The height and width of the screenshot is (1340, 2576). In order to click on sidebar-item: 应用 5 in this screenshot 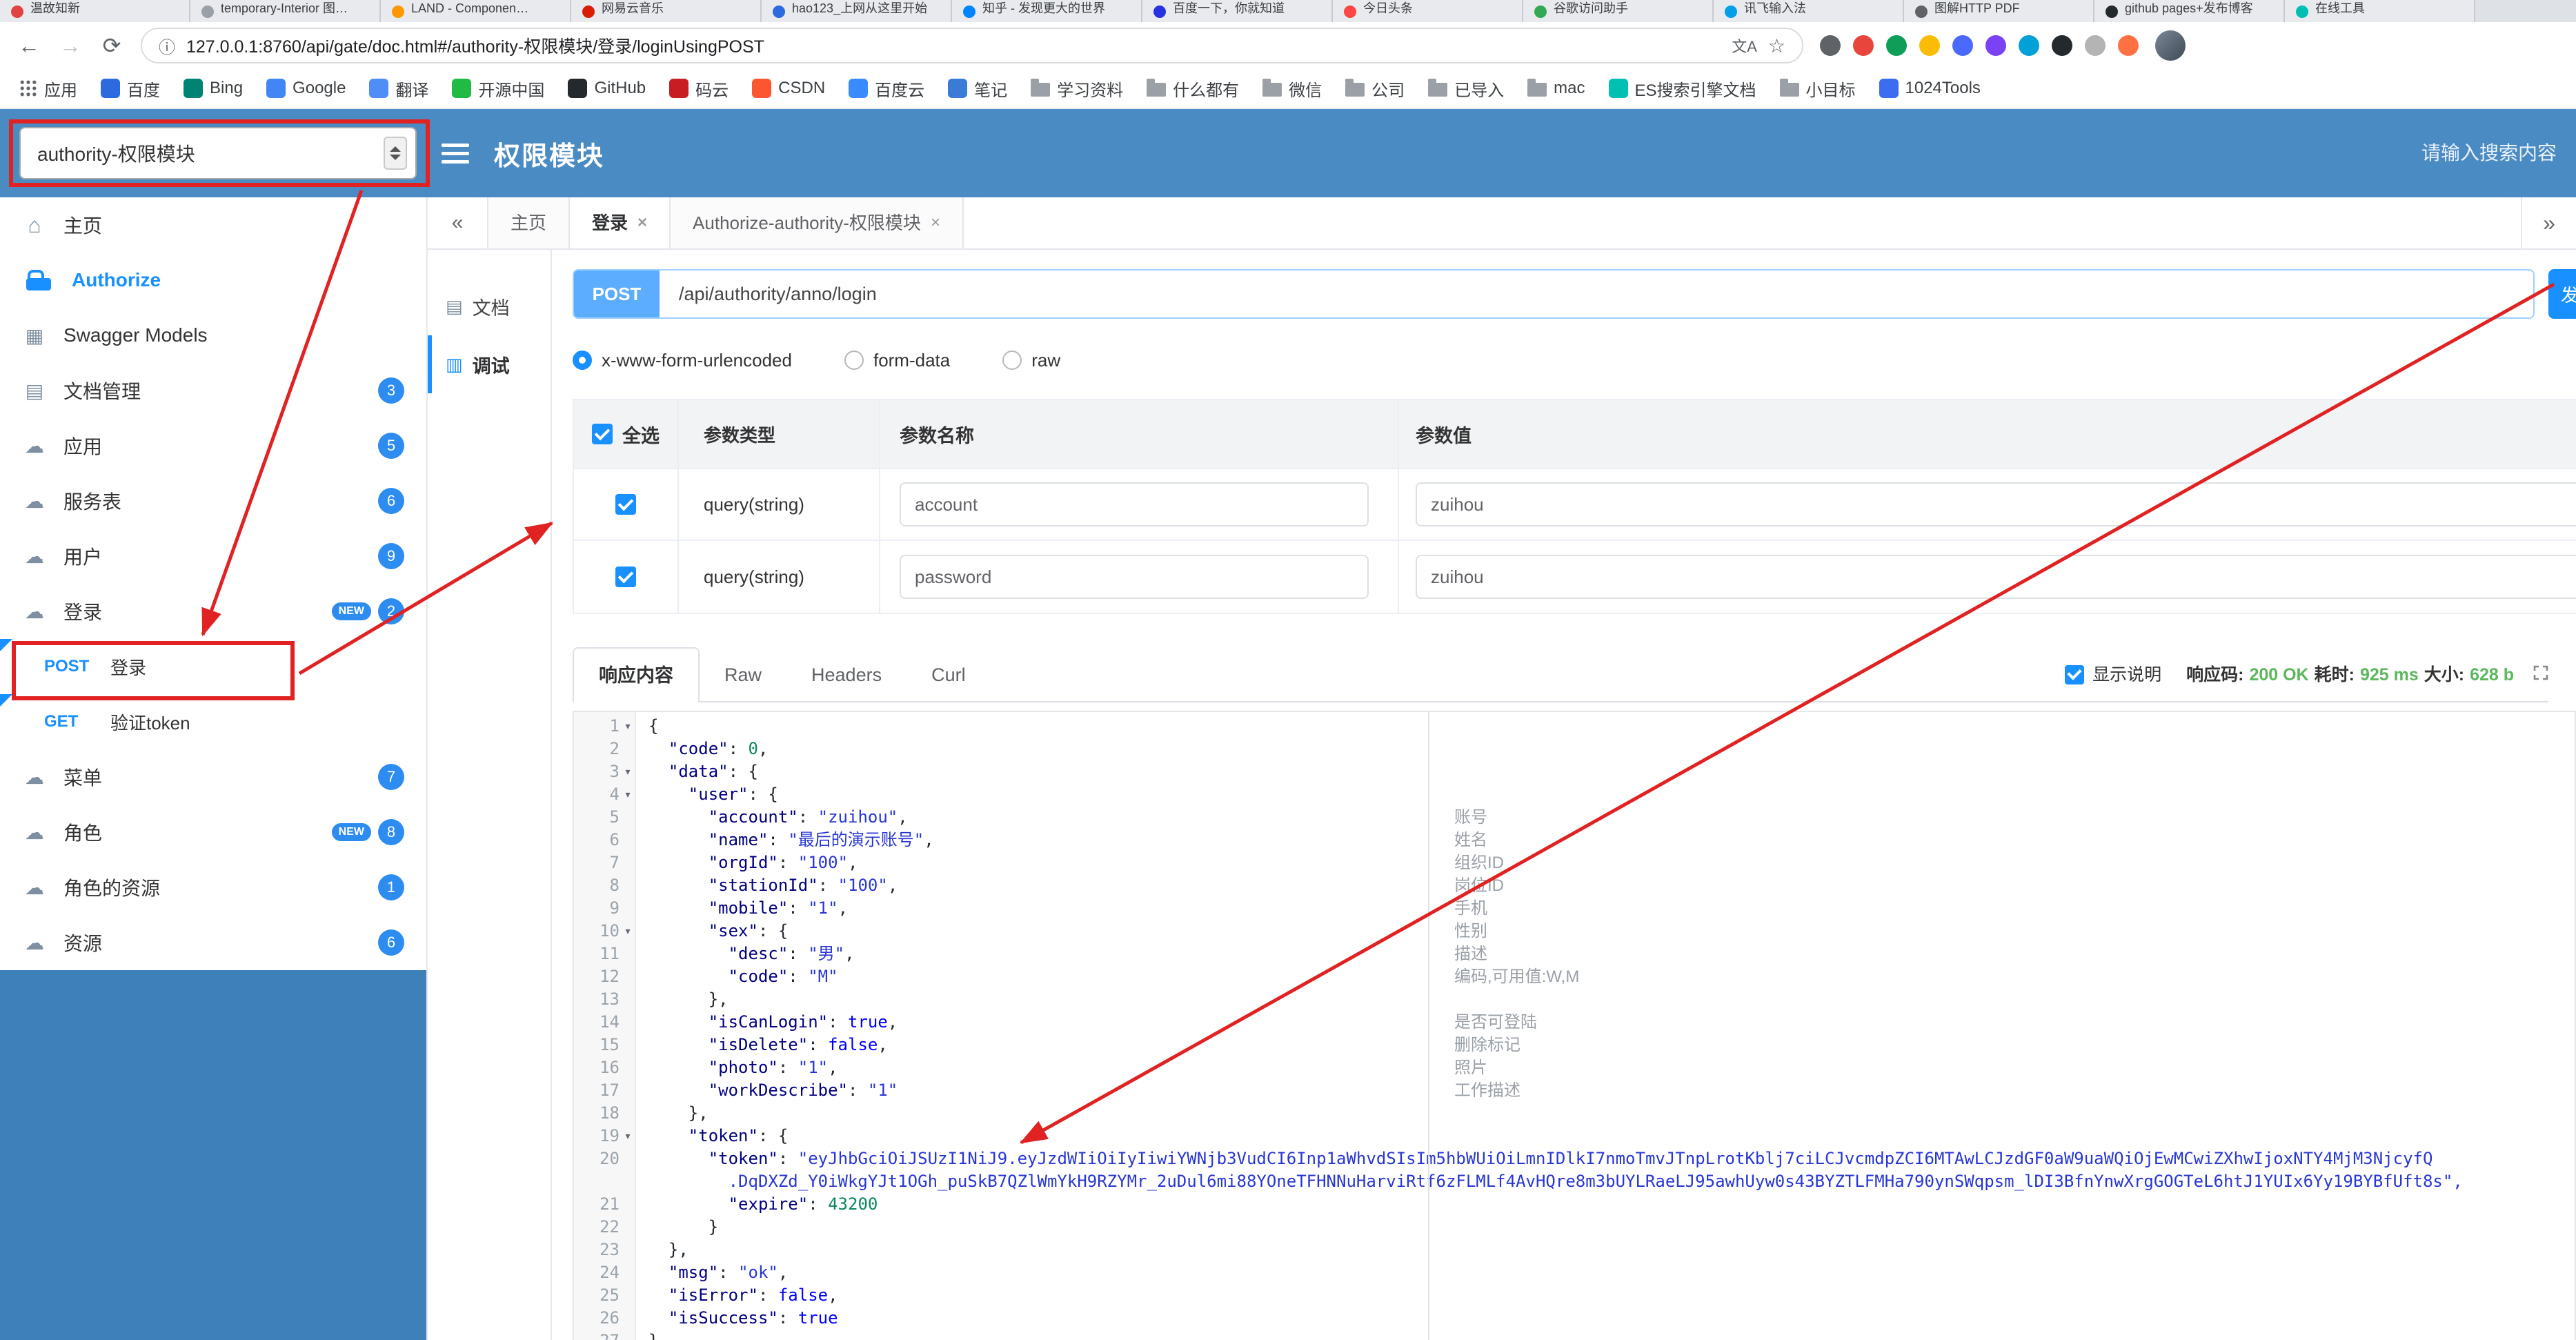, I will do `click(213, 445)`.